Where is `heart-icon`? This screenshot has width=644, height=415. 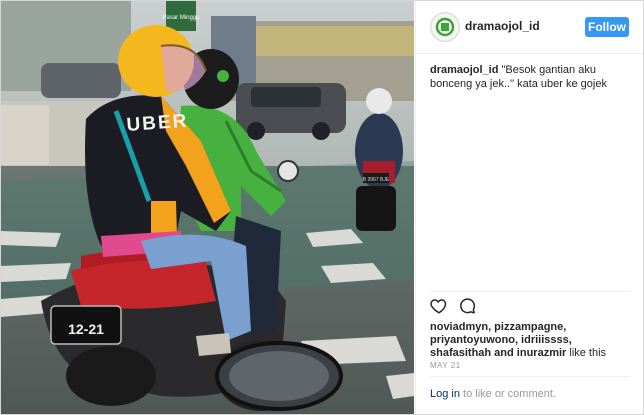
heart-icon is located at coordinates (439, 306).